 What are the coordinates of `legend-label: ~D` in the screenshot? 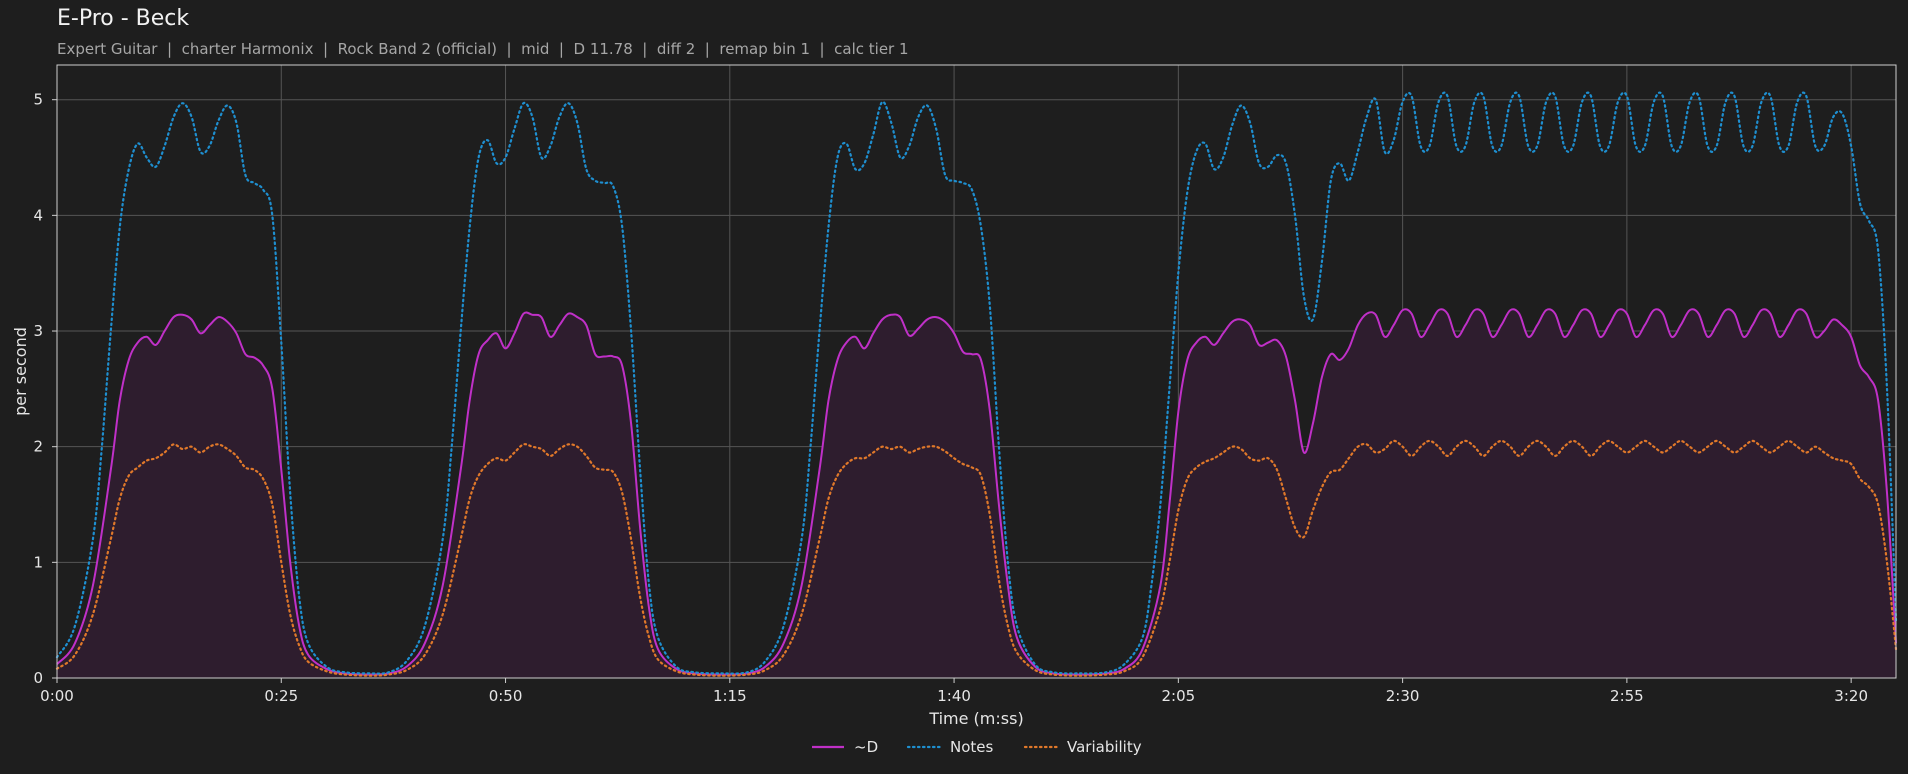 It's located at (866, 747).